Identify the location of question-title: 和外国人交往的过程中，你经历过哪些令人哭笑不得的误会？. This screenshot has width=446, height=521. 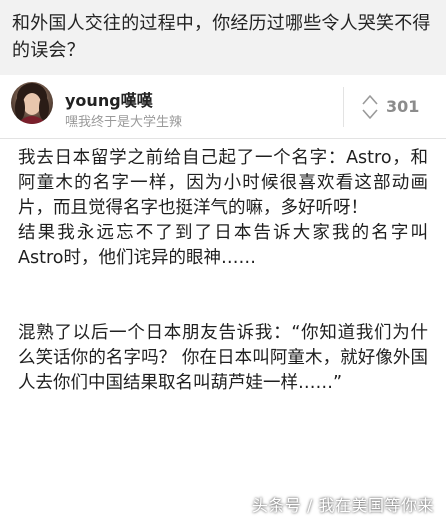
(223, 37).